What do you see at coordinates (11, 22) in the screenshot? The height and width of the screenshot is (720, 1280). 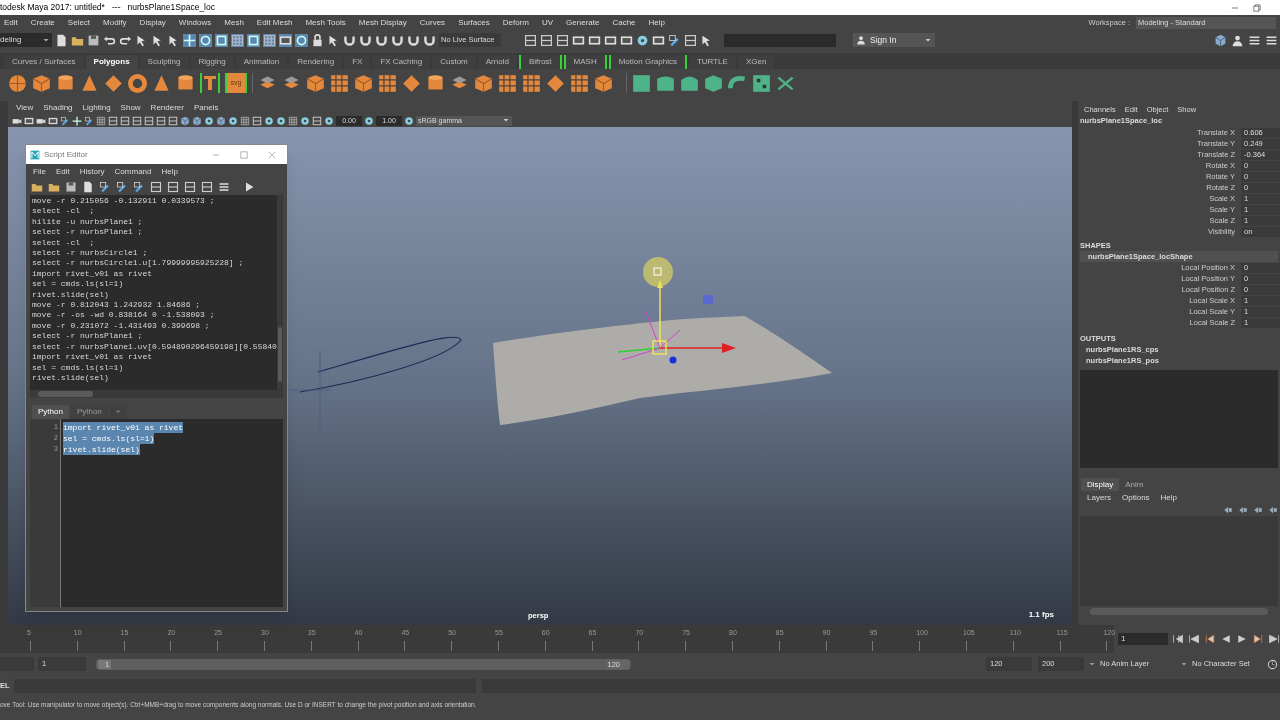 I see `menu-item: Edit` at bounding box center [11, 22].